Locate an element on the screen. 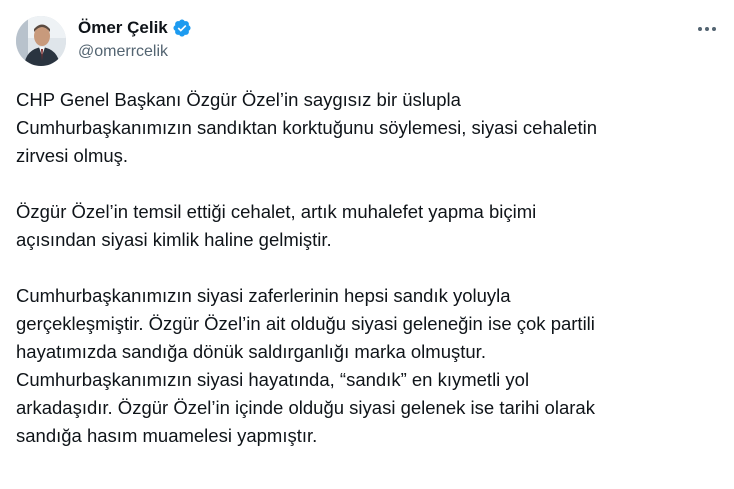  display-name: Ömer Çelik is located at coordinates (123, 28).